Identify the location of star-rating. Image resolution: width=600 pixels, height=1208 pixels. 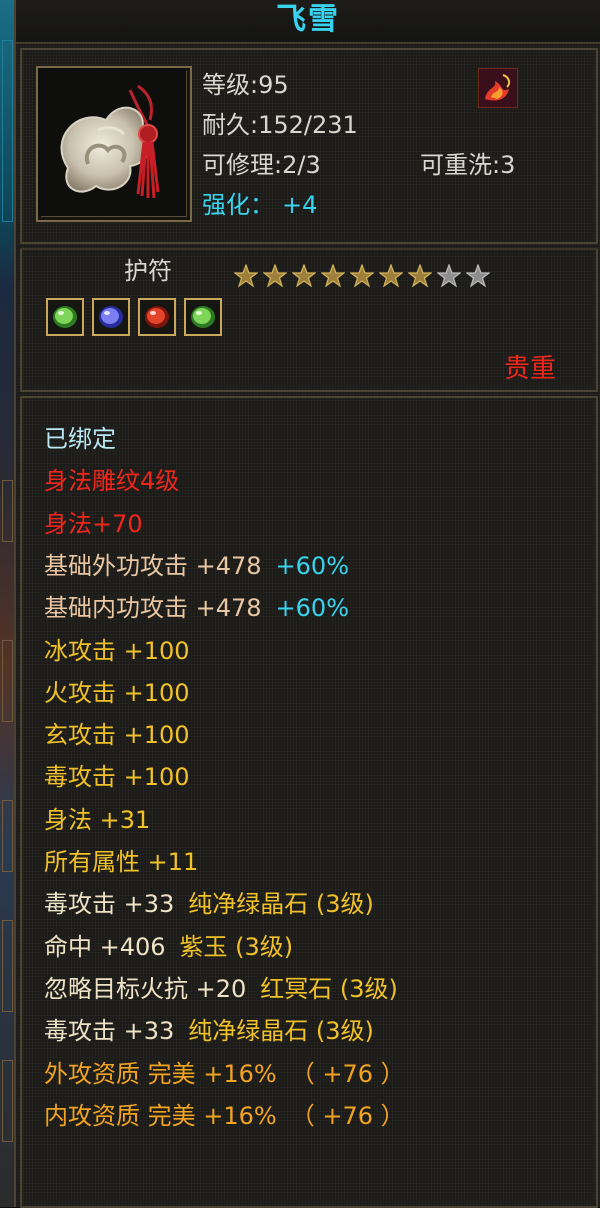
(364, 276).